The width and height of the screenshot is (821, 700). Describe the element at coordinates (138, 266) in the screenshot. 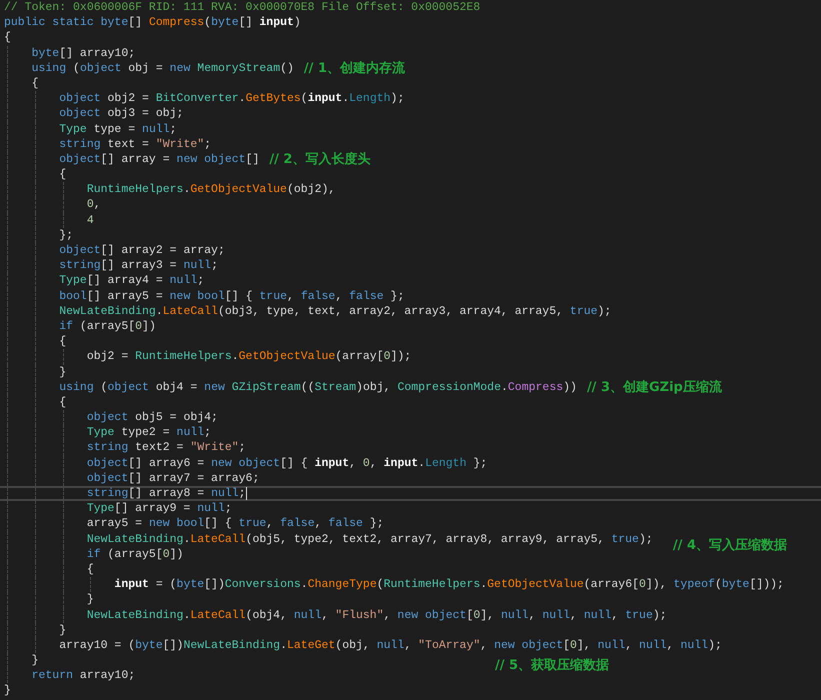

I see `code-line: string[] array3 = null;` at that location.